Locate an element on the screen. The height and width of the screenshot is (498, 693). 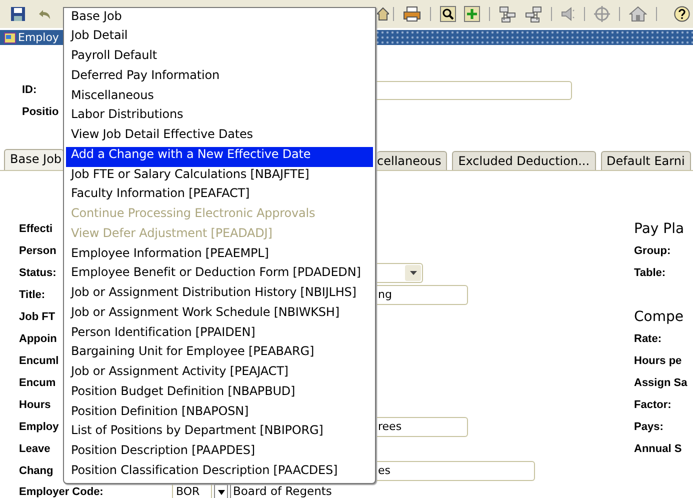
field-label: Leave is located at coordinates (34, 449).